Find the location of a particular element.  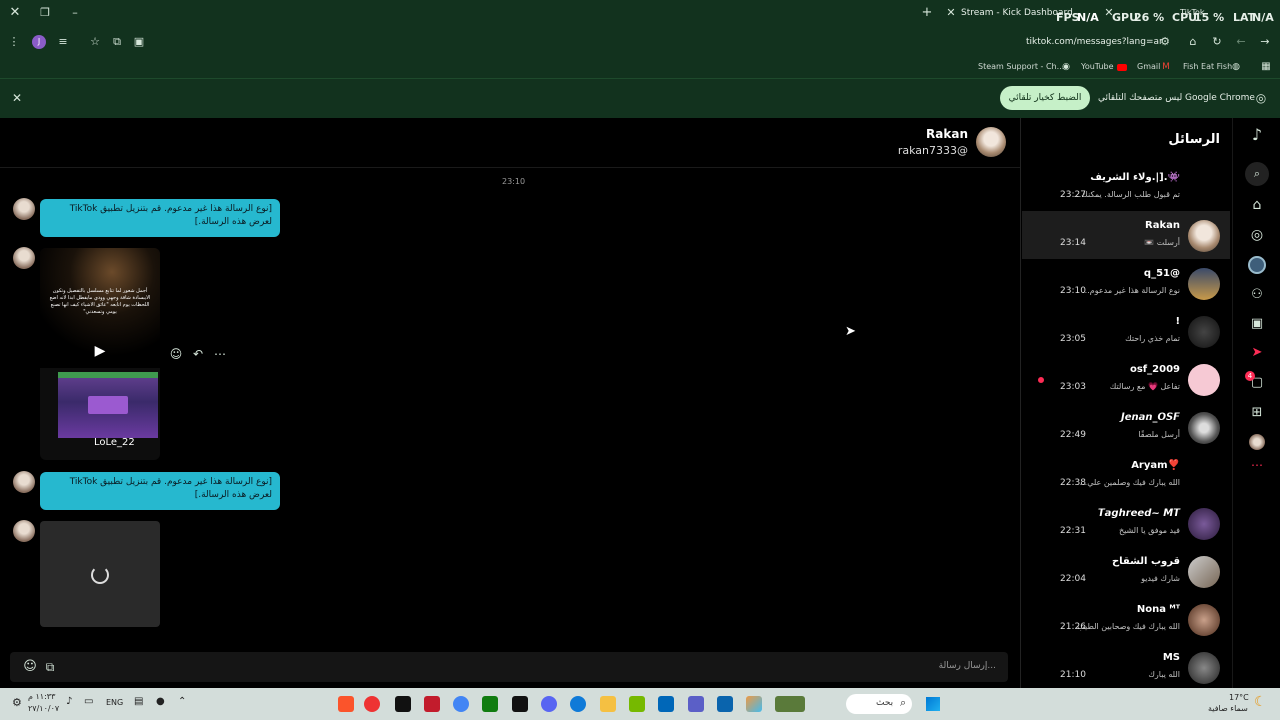

volume-icon: ♪ is located at coordinates (69, 701).